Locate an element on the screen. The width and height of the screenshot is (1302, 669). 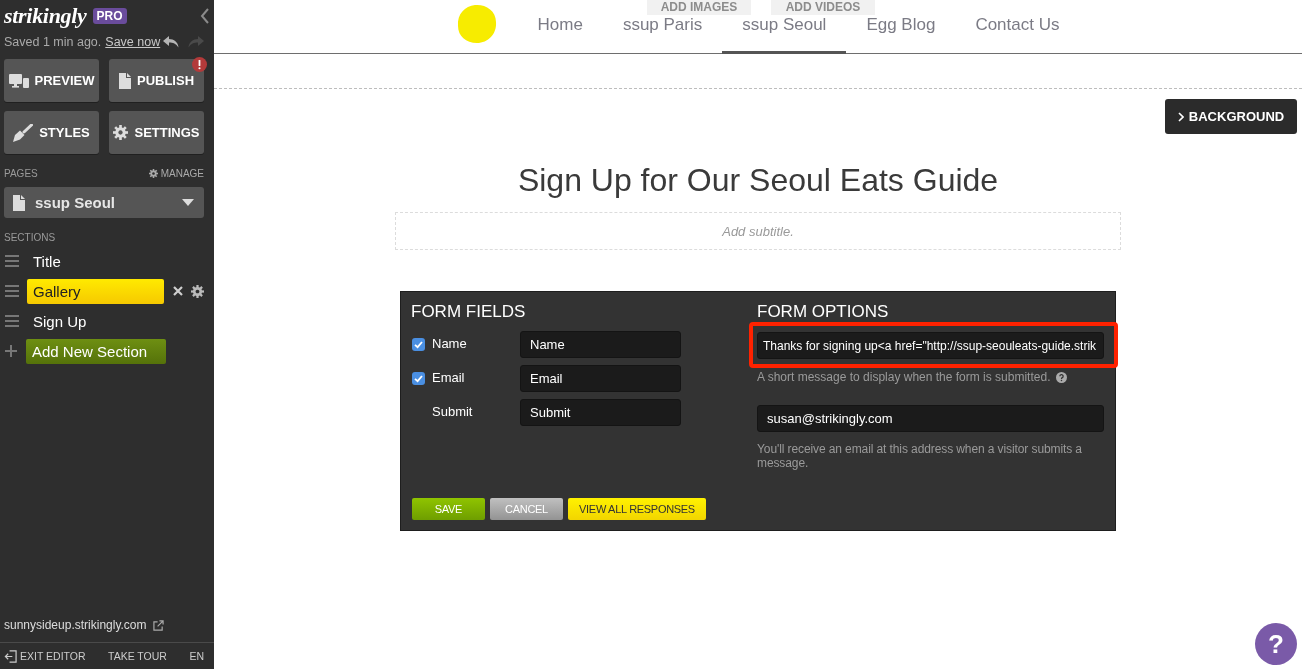
add-section-button: Add New Section is located at coordinates (96, 351).